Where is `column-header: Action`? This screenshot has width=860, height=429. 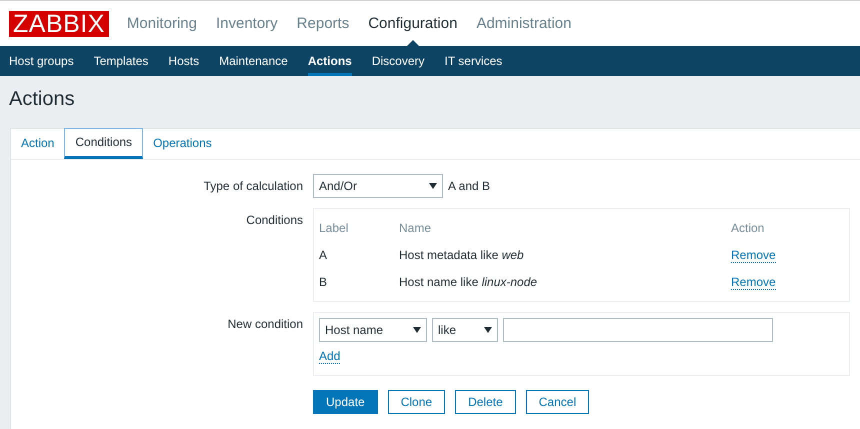
column-header: Action is located at coordinates (748, 228).